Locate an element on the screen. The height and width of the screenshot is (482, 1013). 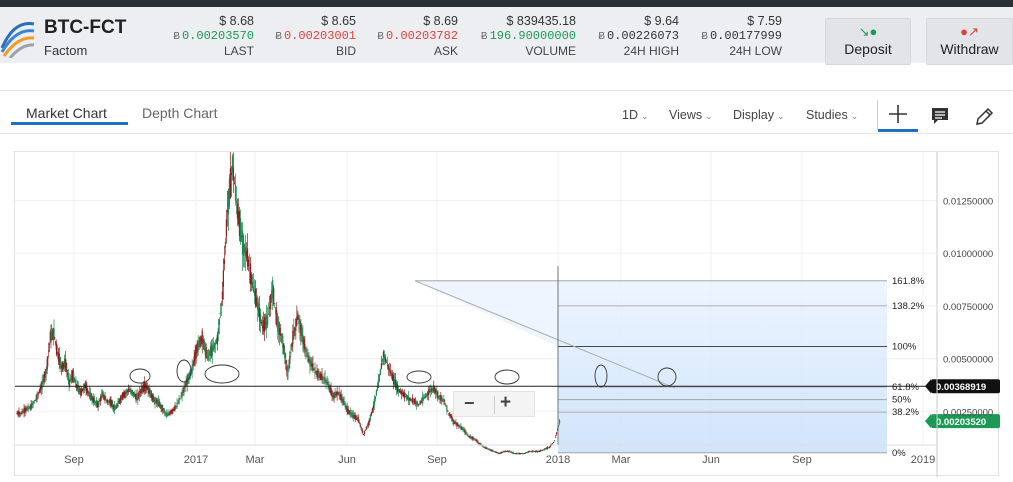
crosshair-icon is located at coordinates (898, 114).